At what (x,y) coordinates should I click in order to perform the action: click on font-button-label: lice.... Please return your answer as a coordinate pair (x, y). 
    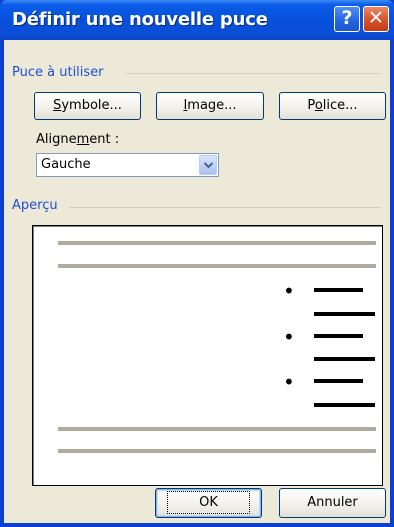
    Looking at the image, I should click on (340, 105).